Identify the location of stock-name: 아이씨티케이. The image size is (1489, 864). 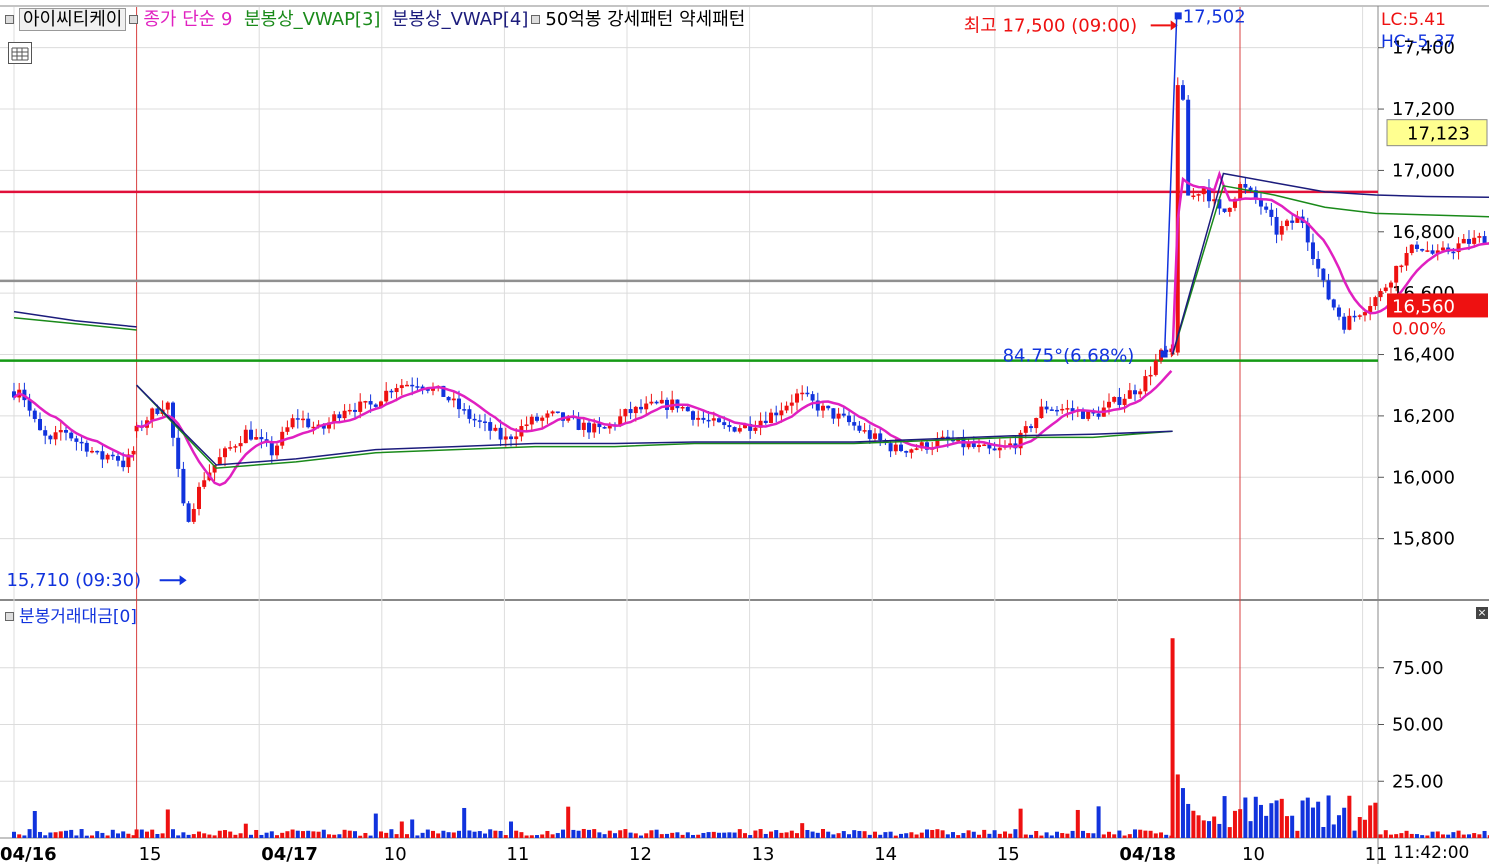
(73, 19).